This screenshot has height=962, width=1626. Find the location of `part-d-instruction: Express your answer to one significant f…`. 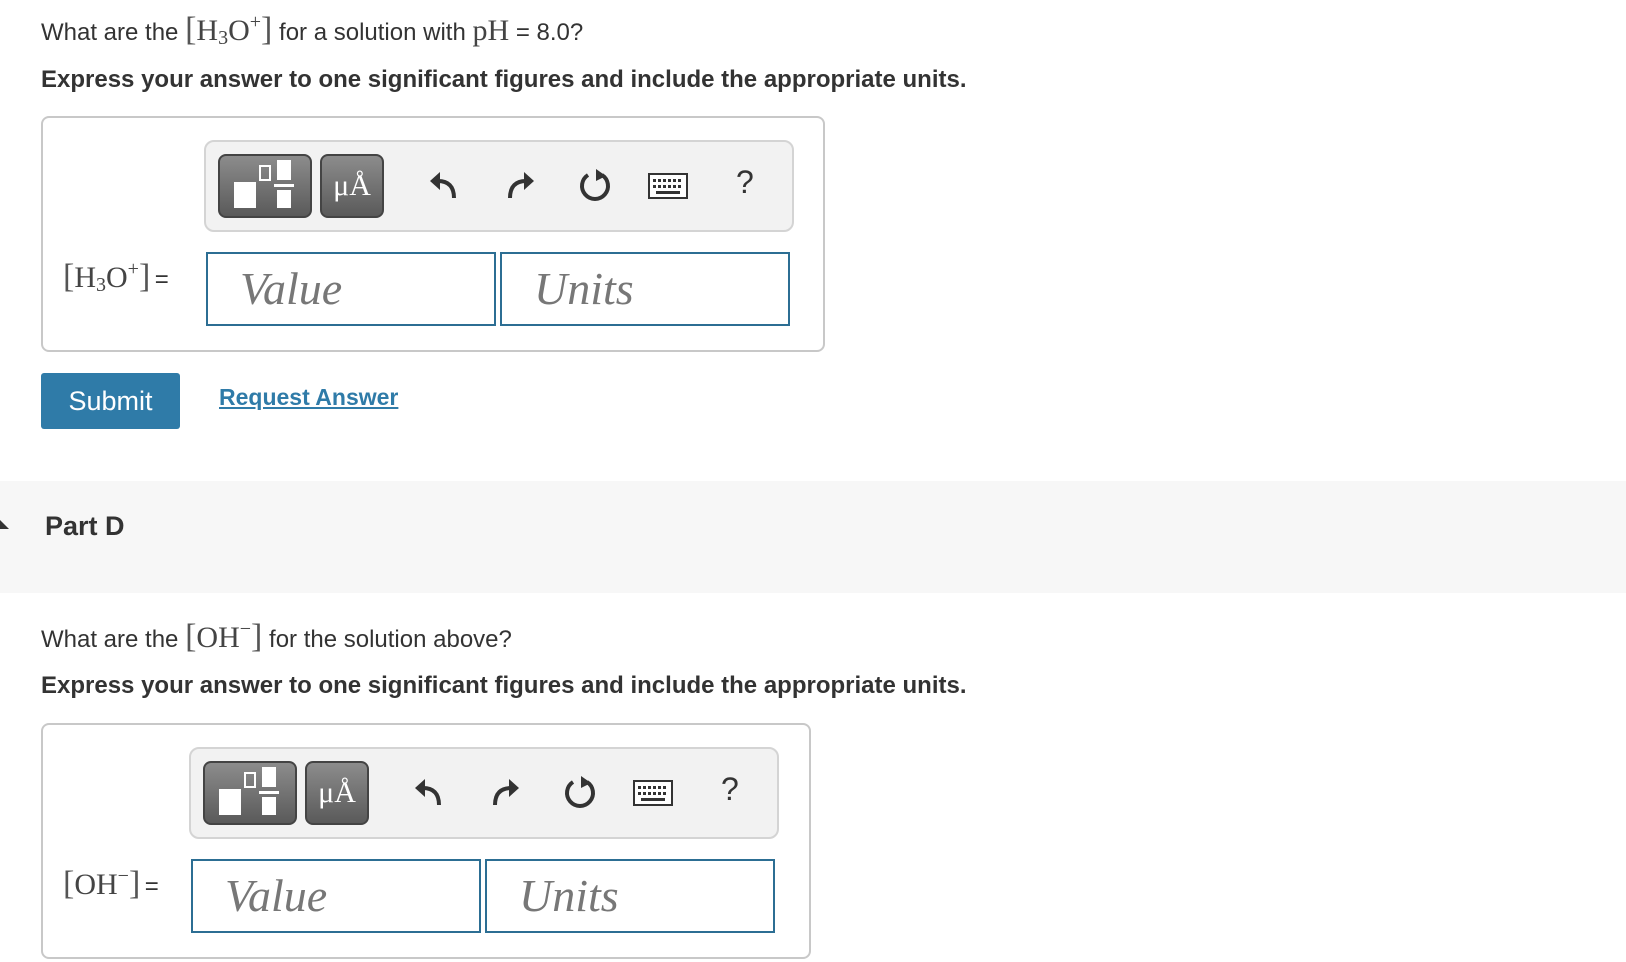

part-d-instruction: Express your answer to one significant f… is located at coordinates (504, 685).